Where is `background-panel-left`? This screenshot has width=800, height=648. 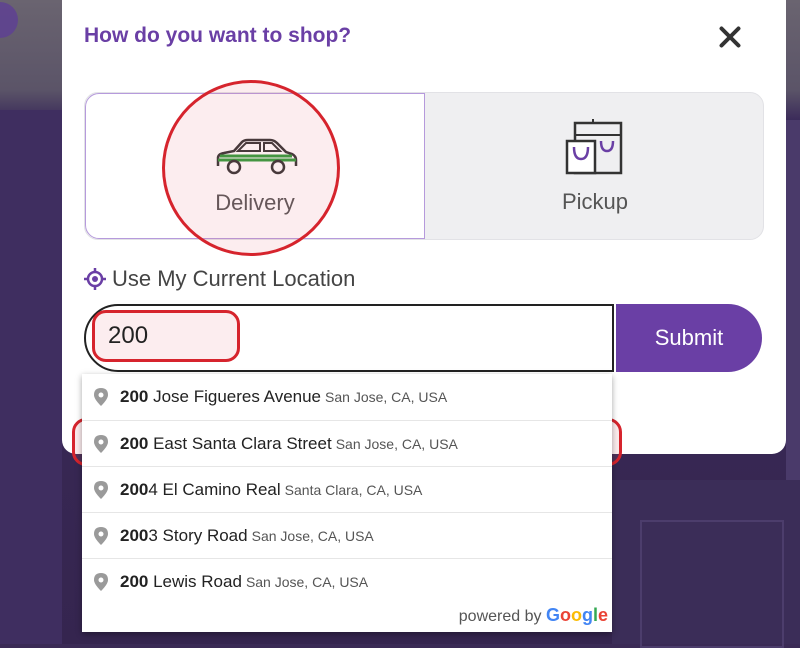
background-panel-left is located at coordinates (31, 377).